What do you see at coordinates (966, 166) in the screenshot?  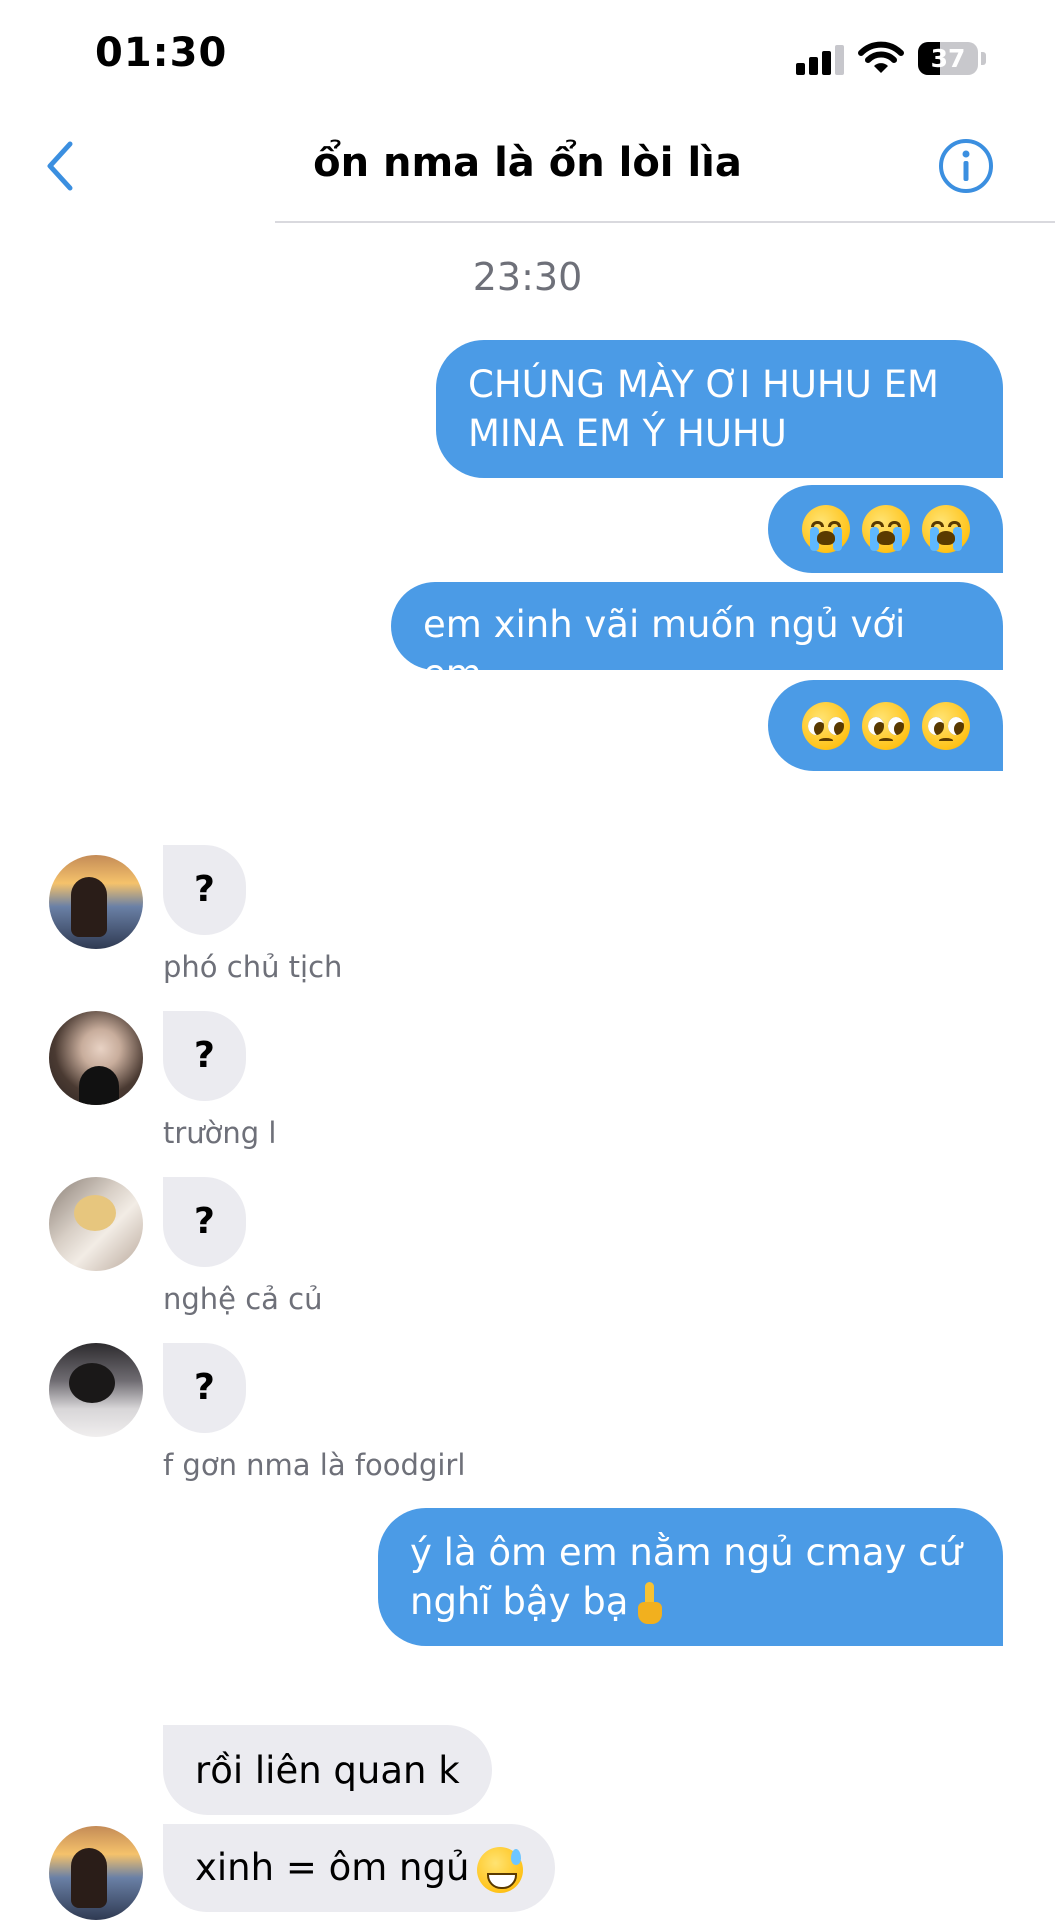 I see `info-icon` at bounding box center [966, 166].